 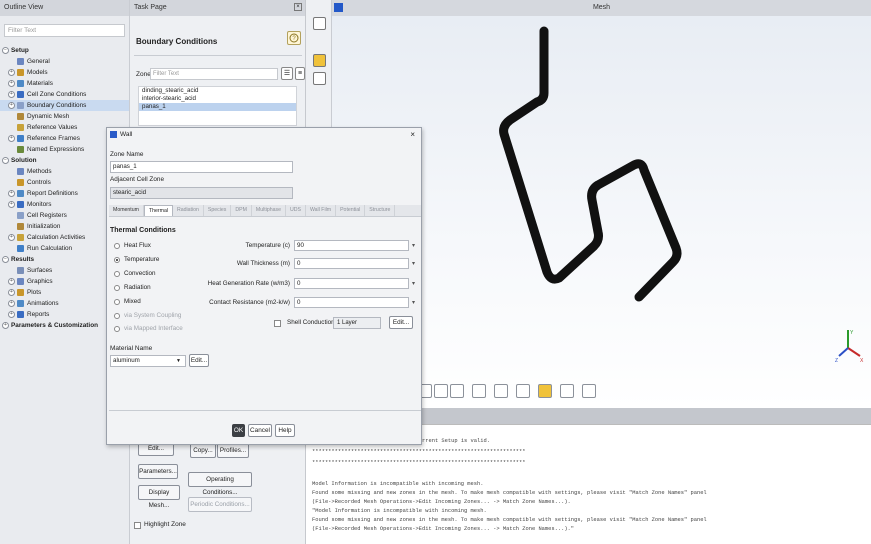 I want to click on tab-multiphase: Multiphase, so click(x=269, y=210).